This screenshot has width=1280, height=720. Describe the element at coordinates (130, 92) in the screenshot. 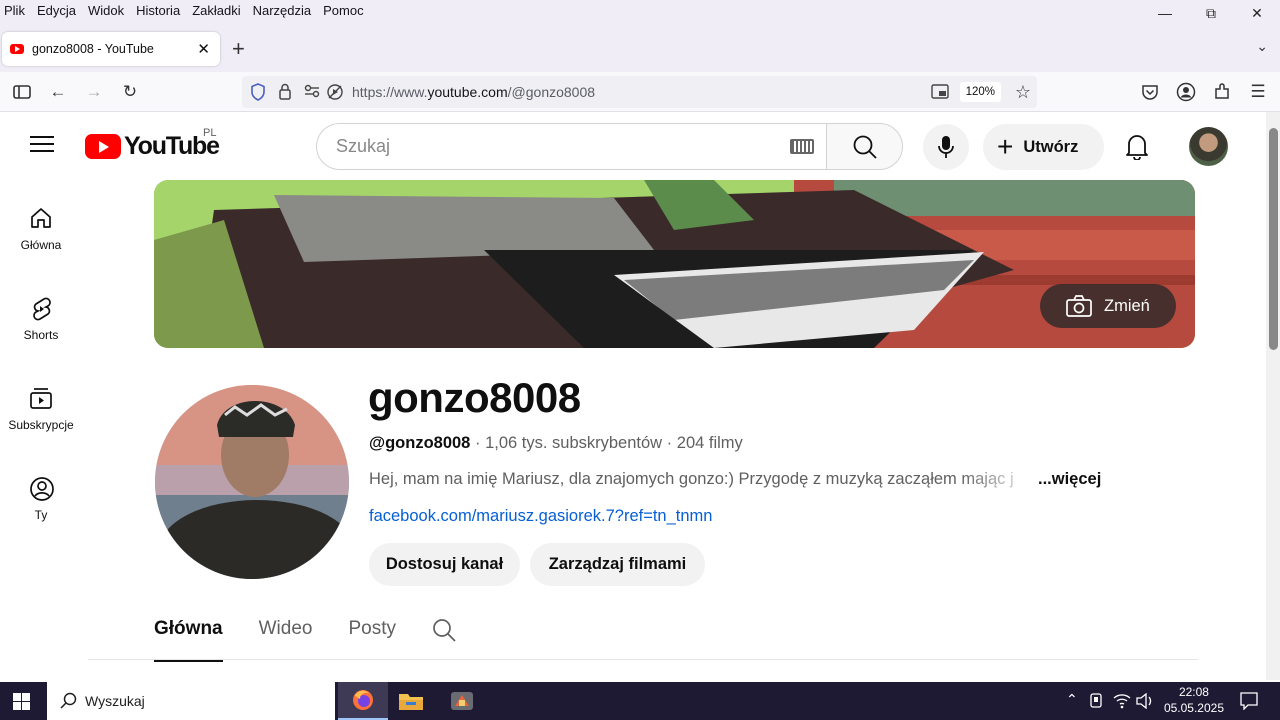

I see `reload-button: ↻` at that location.